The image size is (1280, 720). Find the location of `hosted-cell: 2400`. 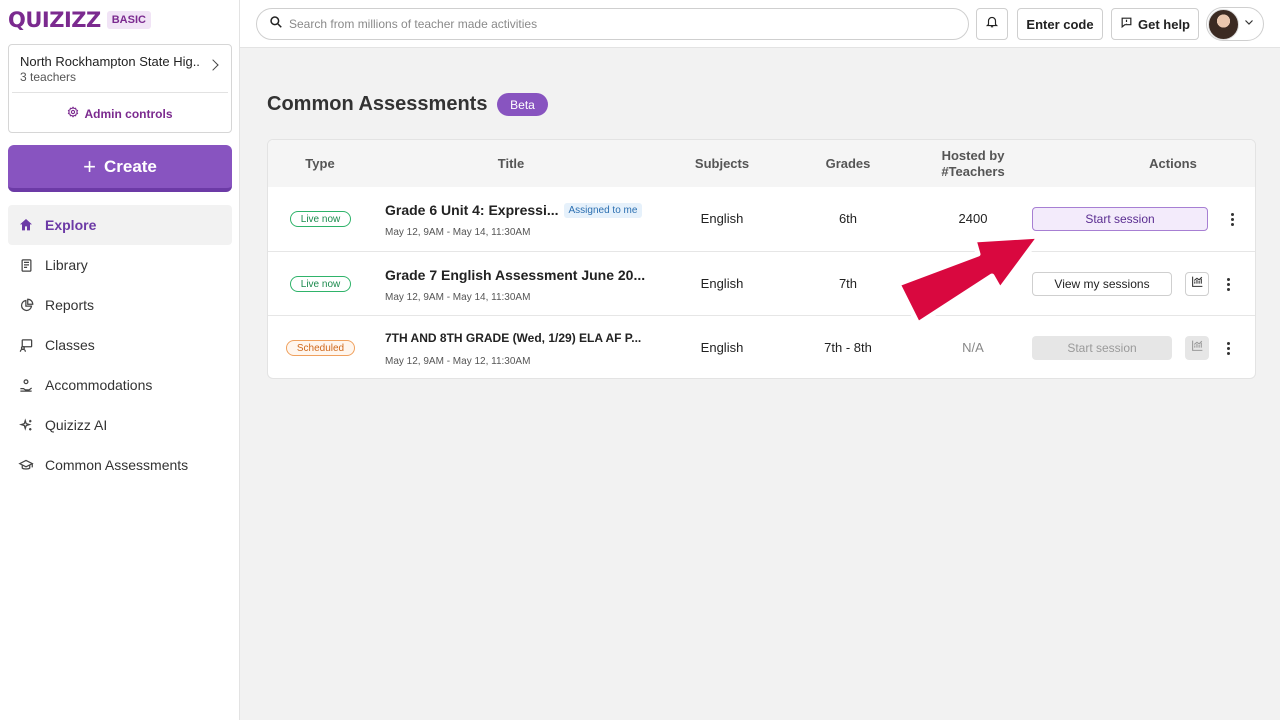

hosted-cell: 2400 is located at coordinates (973, 218).